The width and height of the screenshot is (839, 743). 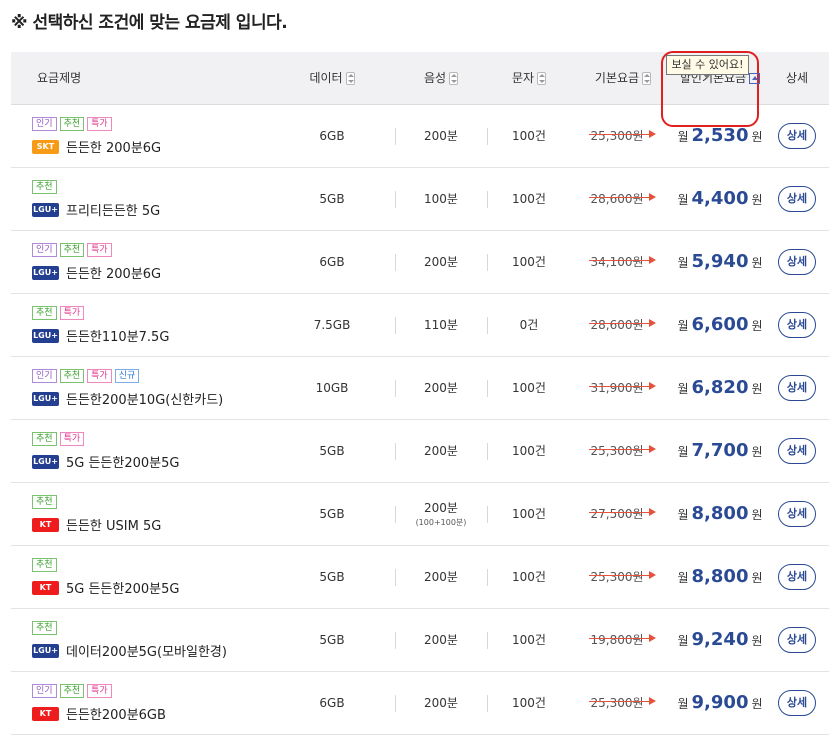 What do you see at coordinates (113, 211) in the screenshot?
I see `plan-name: 프리티든든한 5G` at bounding box center [113, 211].